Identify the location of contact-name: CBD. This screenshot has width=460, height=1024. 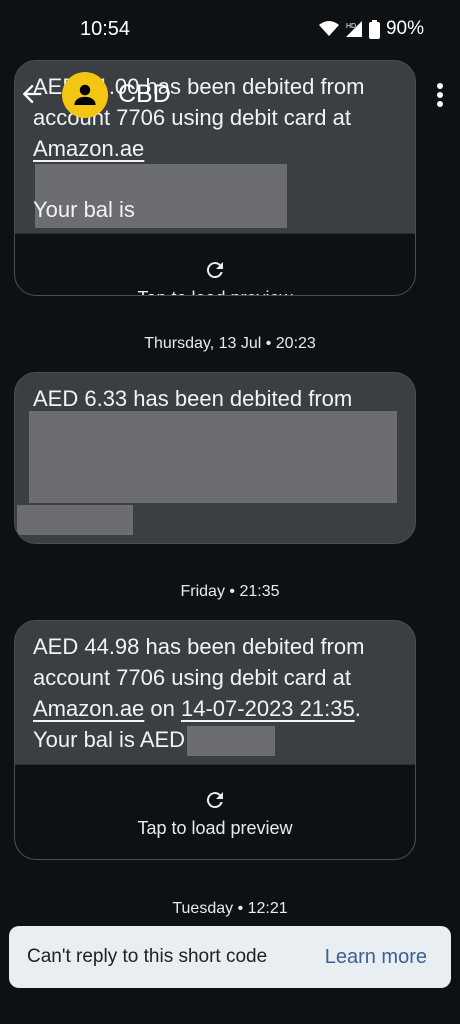
(144, 94).